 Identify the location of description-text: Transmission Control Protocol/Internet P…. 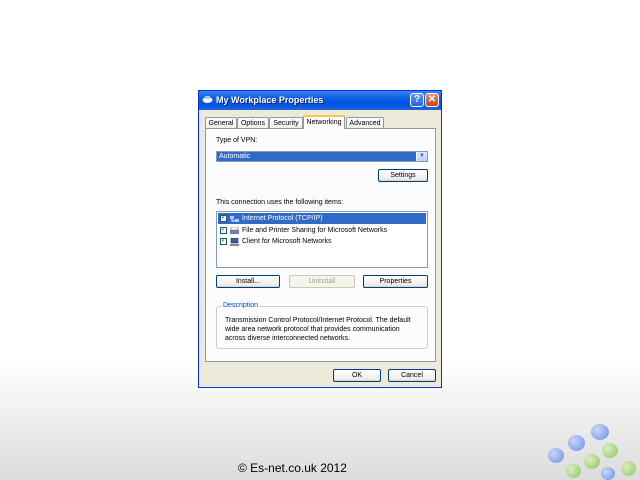
(318, 329).